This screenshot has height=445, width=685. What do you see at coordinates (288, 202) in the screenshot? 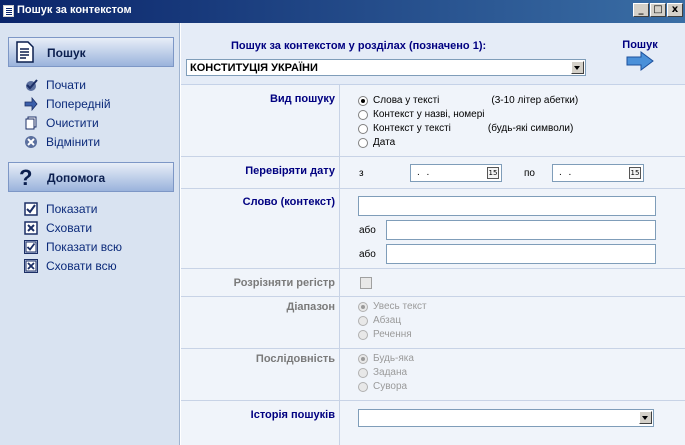
I see `word-label: Слово (контекст)` at bounding box center [288, 202].